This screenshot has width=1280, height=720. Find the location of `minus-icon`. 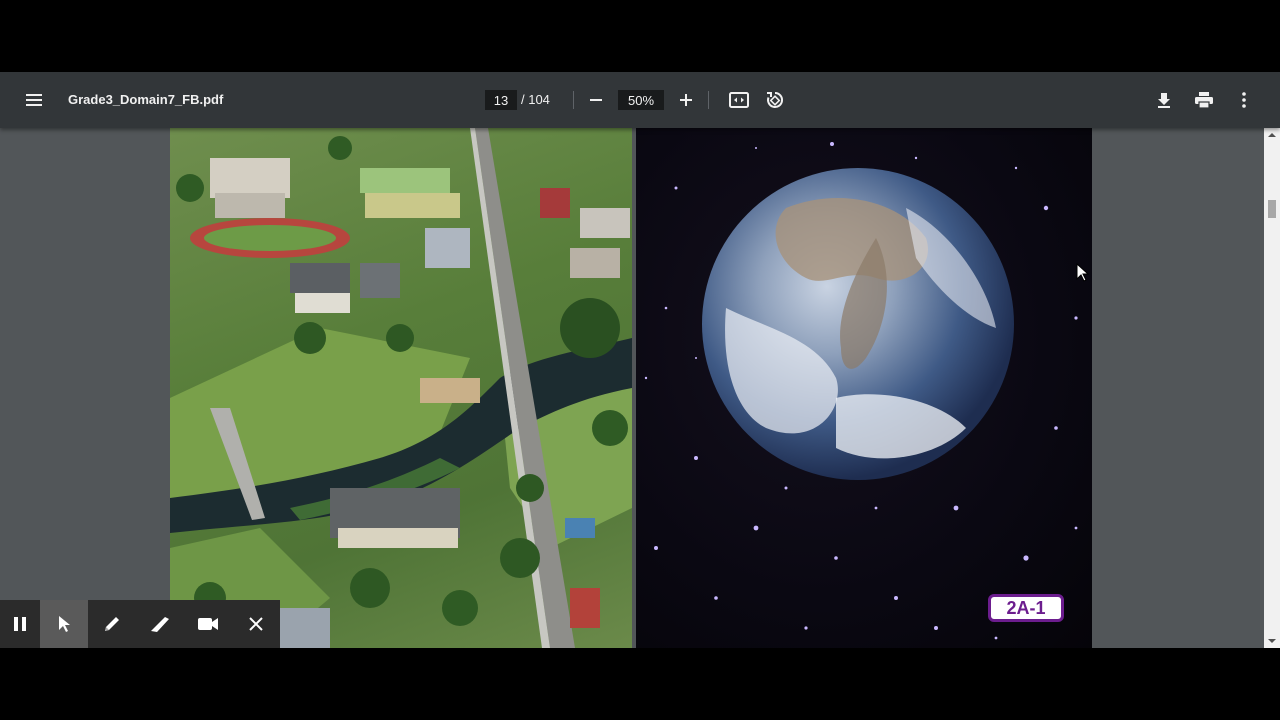

minus-icon is located at coordinates (596, 100).